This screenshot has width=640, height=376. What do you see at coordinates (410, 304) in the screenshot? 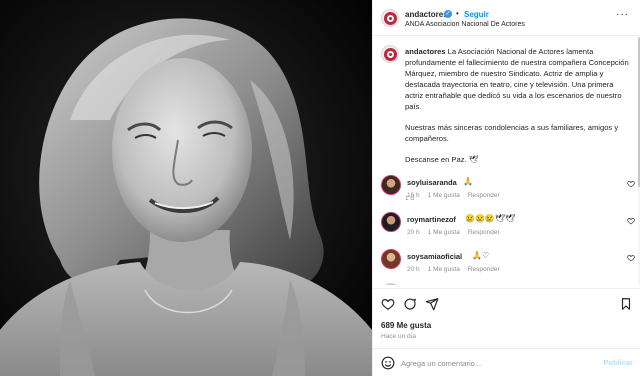
I see `comment-icon` at bounding box center [410, 304].